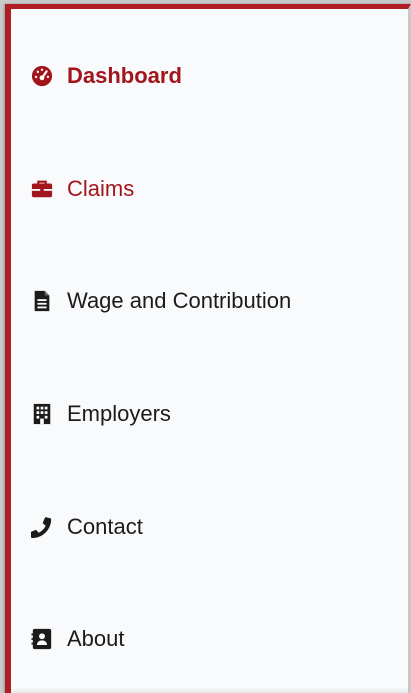  Describe the element at coordinates (124, 75) in the screenshot. I see `nav-item-label: Dashboard` at that location.